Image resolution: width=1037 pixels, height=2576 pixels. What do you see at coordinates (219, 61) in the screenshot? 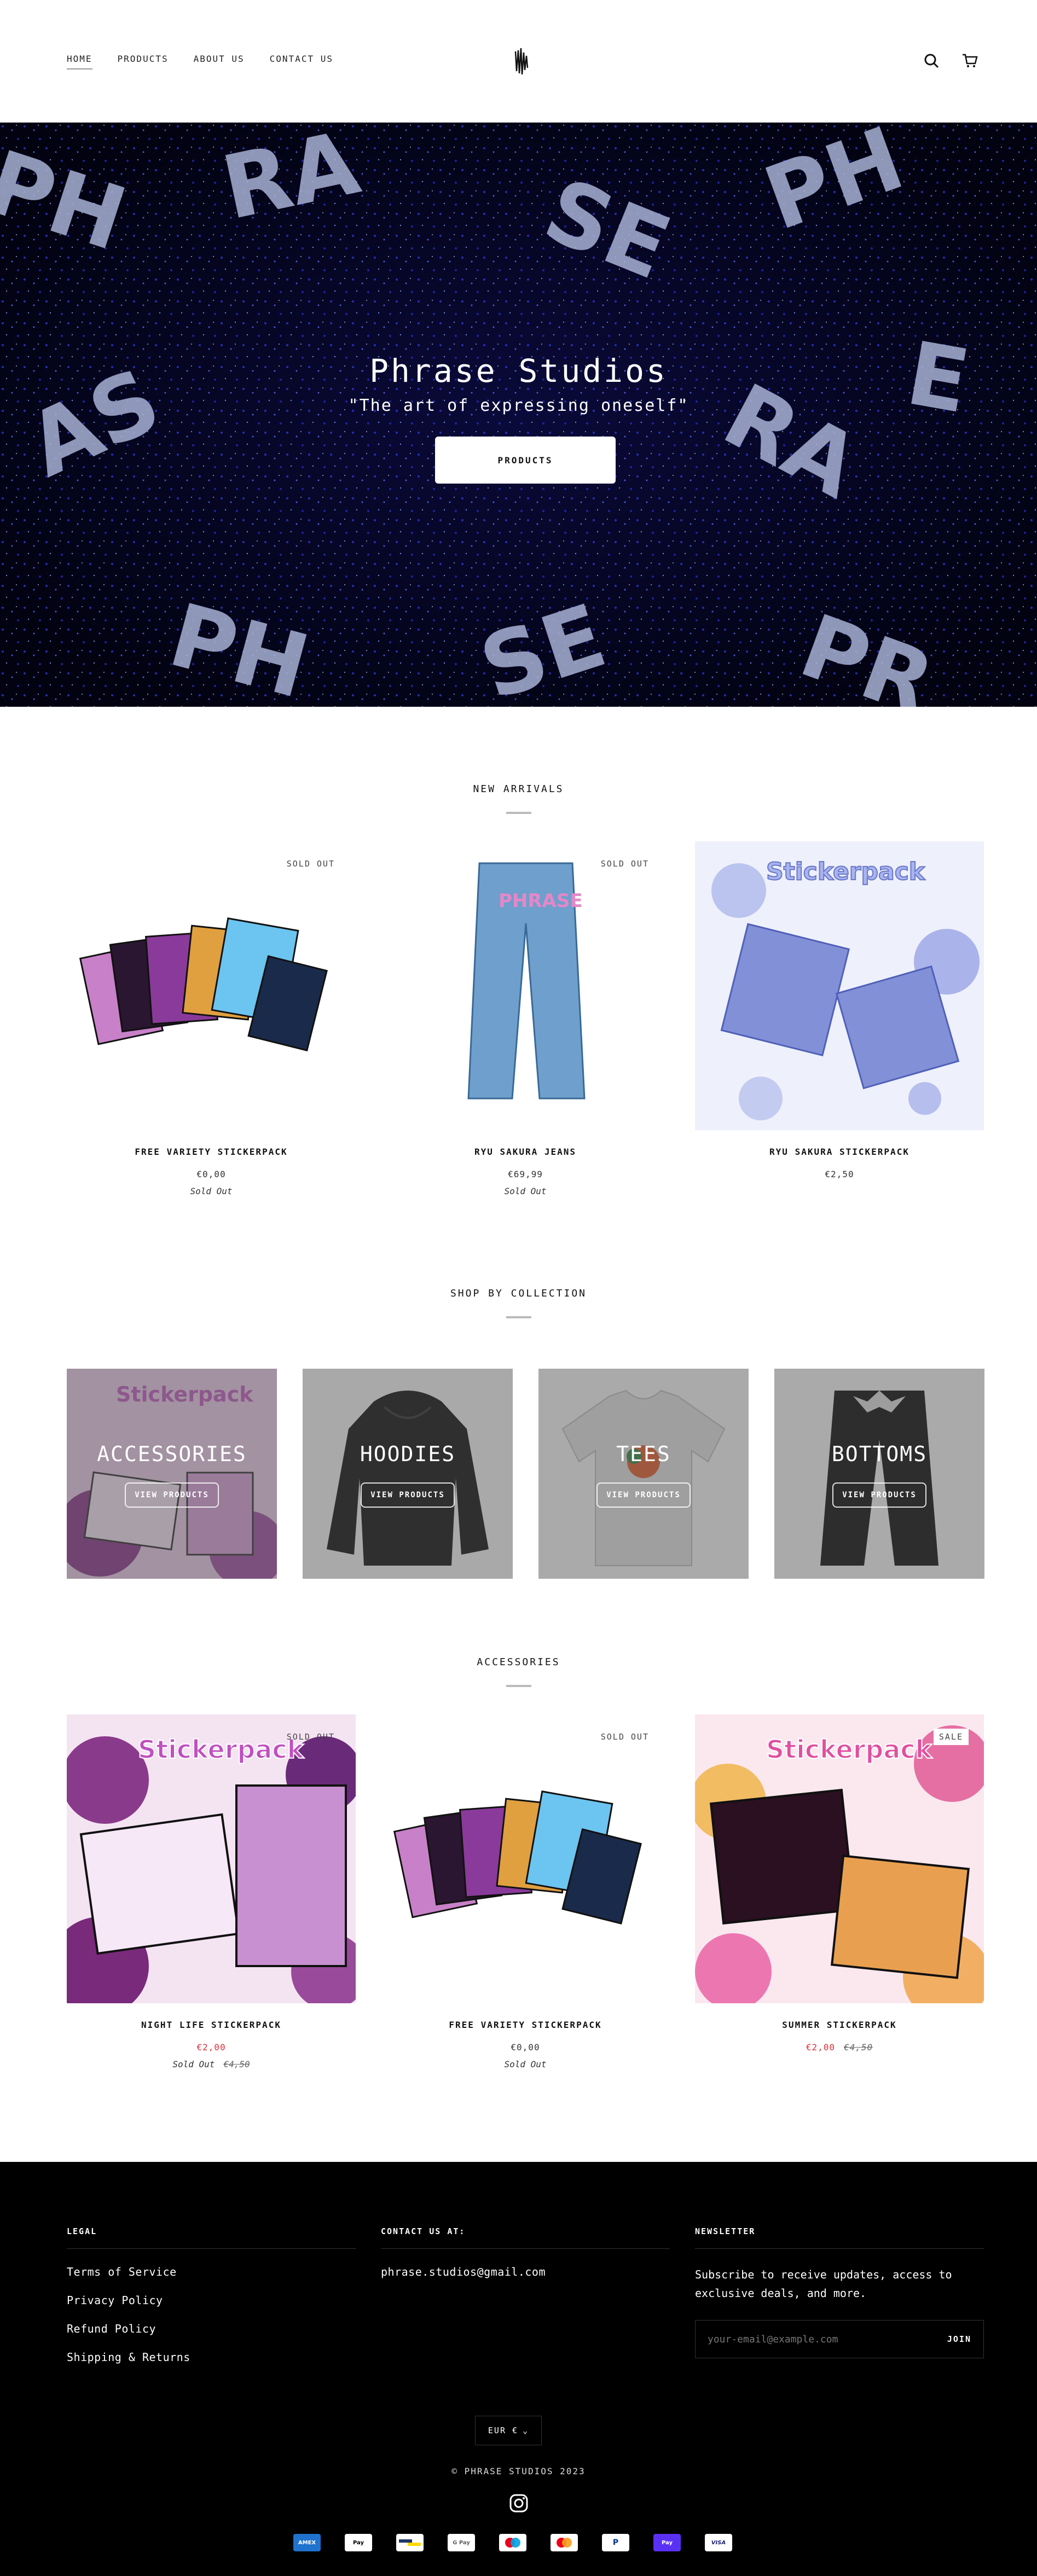
I see `nav-about-us: ABOUT US` at bounding box center [219, 61].